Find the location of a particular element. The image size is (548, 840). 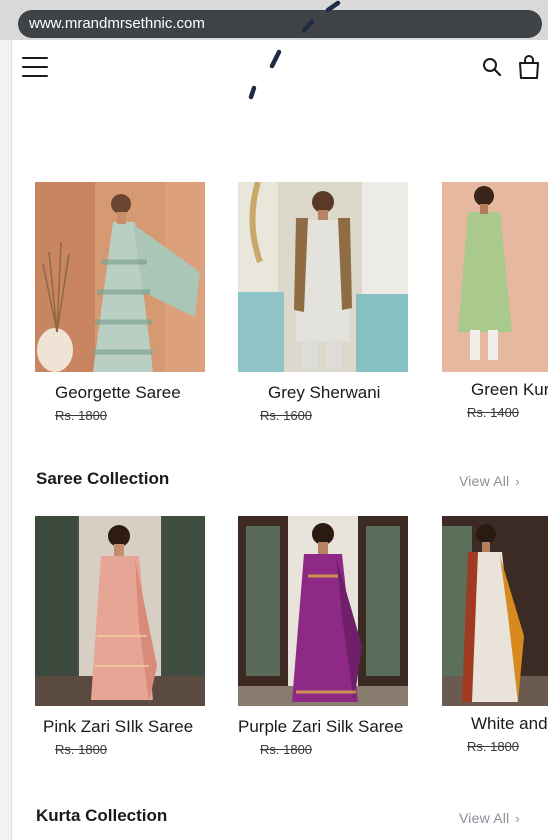

product-name: Purple Zari Silk Saree is located at coordinates (320, 727).